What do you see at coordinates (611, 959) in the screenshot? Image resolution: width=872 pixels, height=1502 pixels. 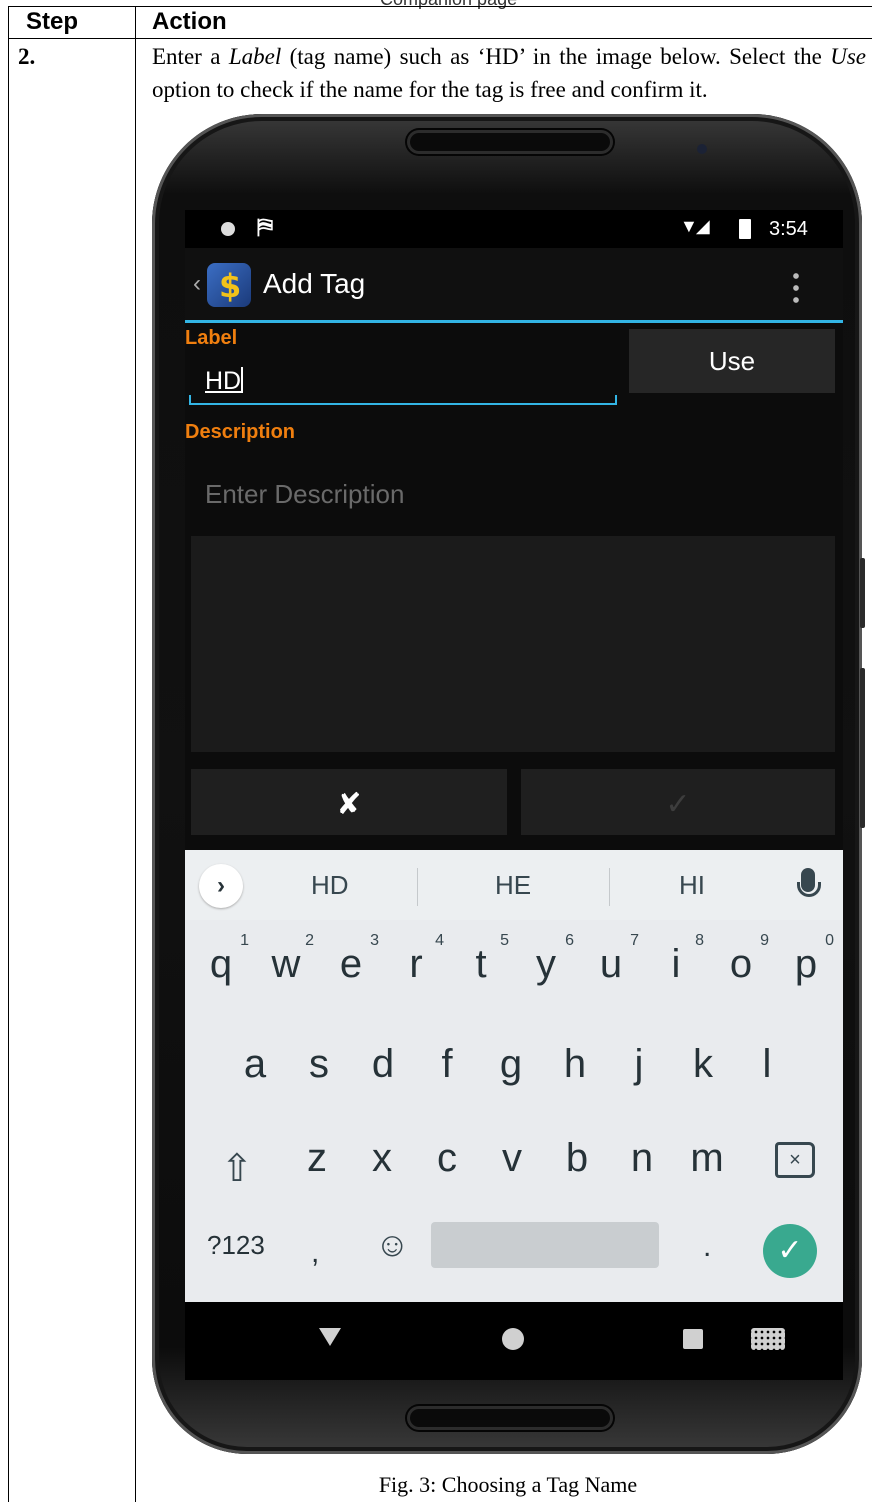 I see `key-u: u7` at bounding box center [611, 959].